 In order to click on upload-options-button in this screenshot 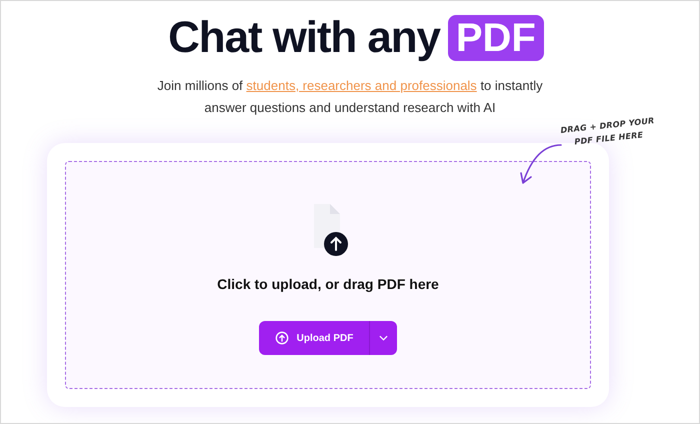, I will do `click(383, 338)`.